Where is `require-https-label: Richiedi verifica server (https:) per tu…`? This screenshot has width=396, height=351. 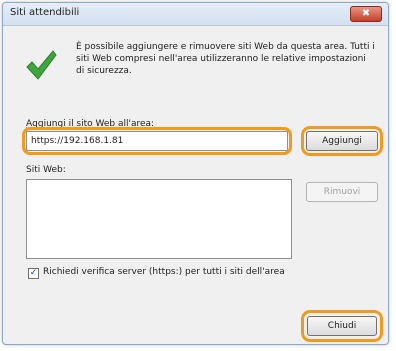 require-https-label: Richiedi verifica server (https:) per tu… is located at coordinates (164, 272).